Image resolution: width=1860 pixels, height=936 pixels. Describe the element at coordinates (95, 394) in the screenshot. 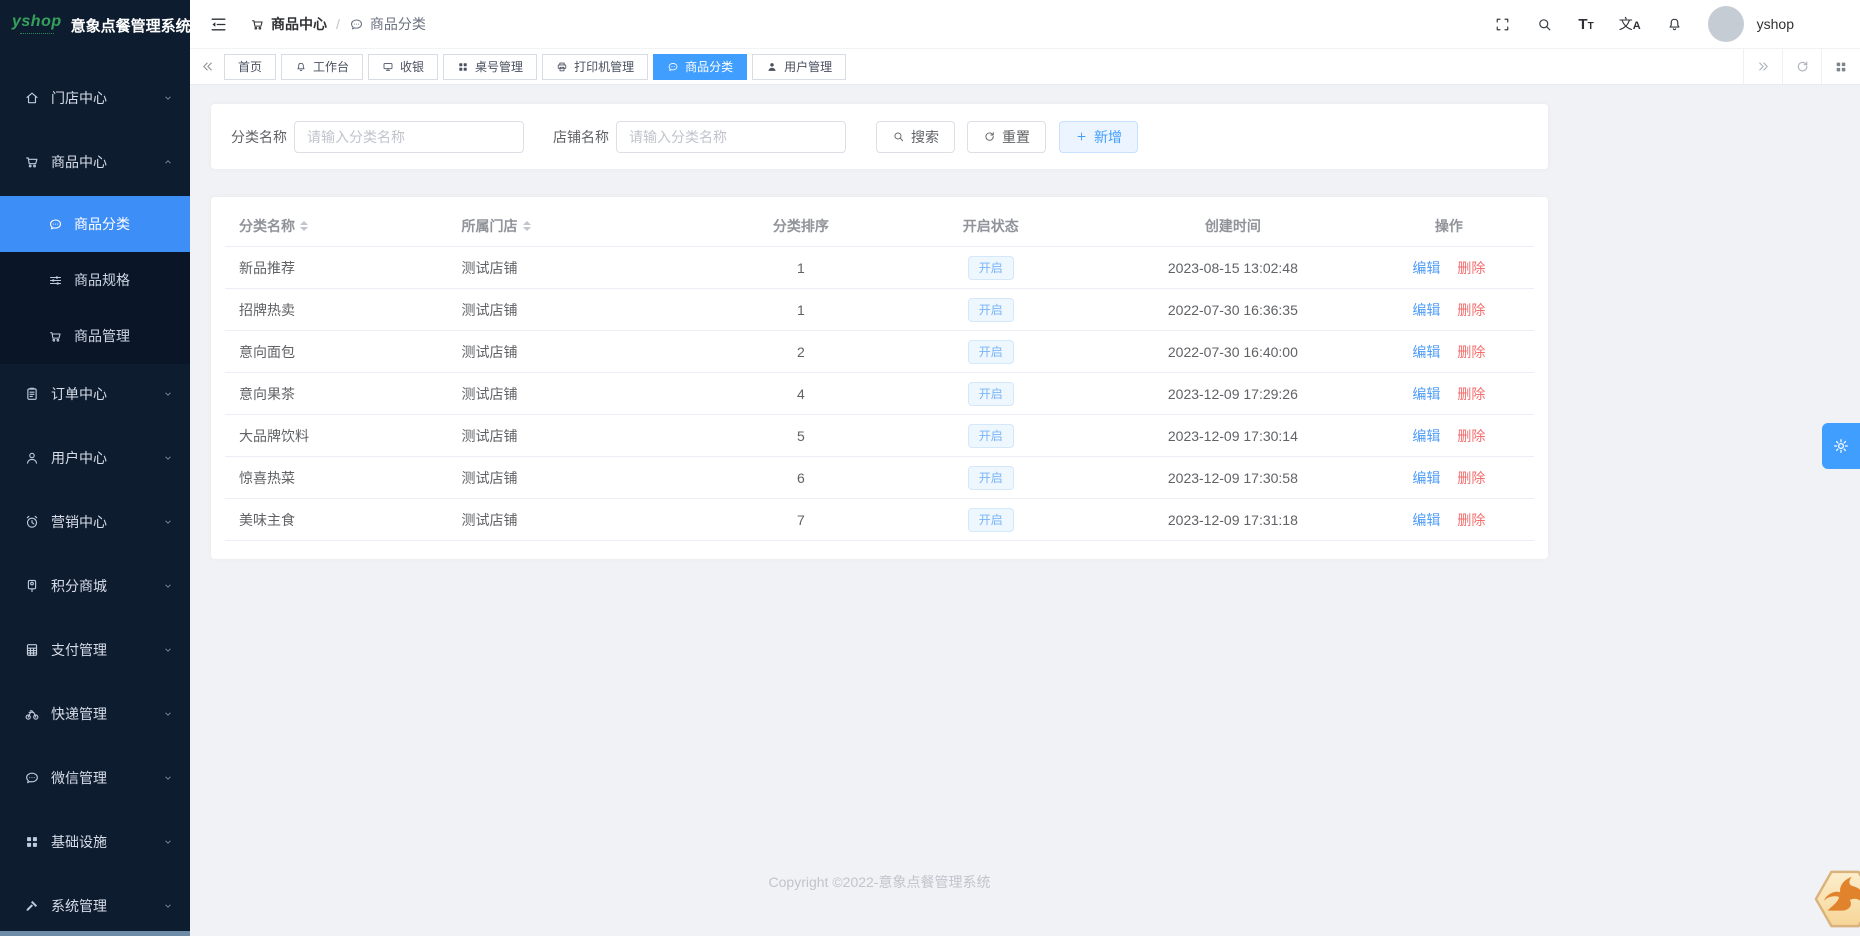

I see `sidebar-item-order-center: 订单中心` at that location.